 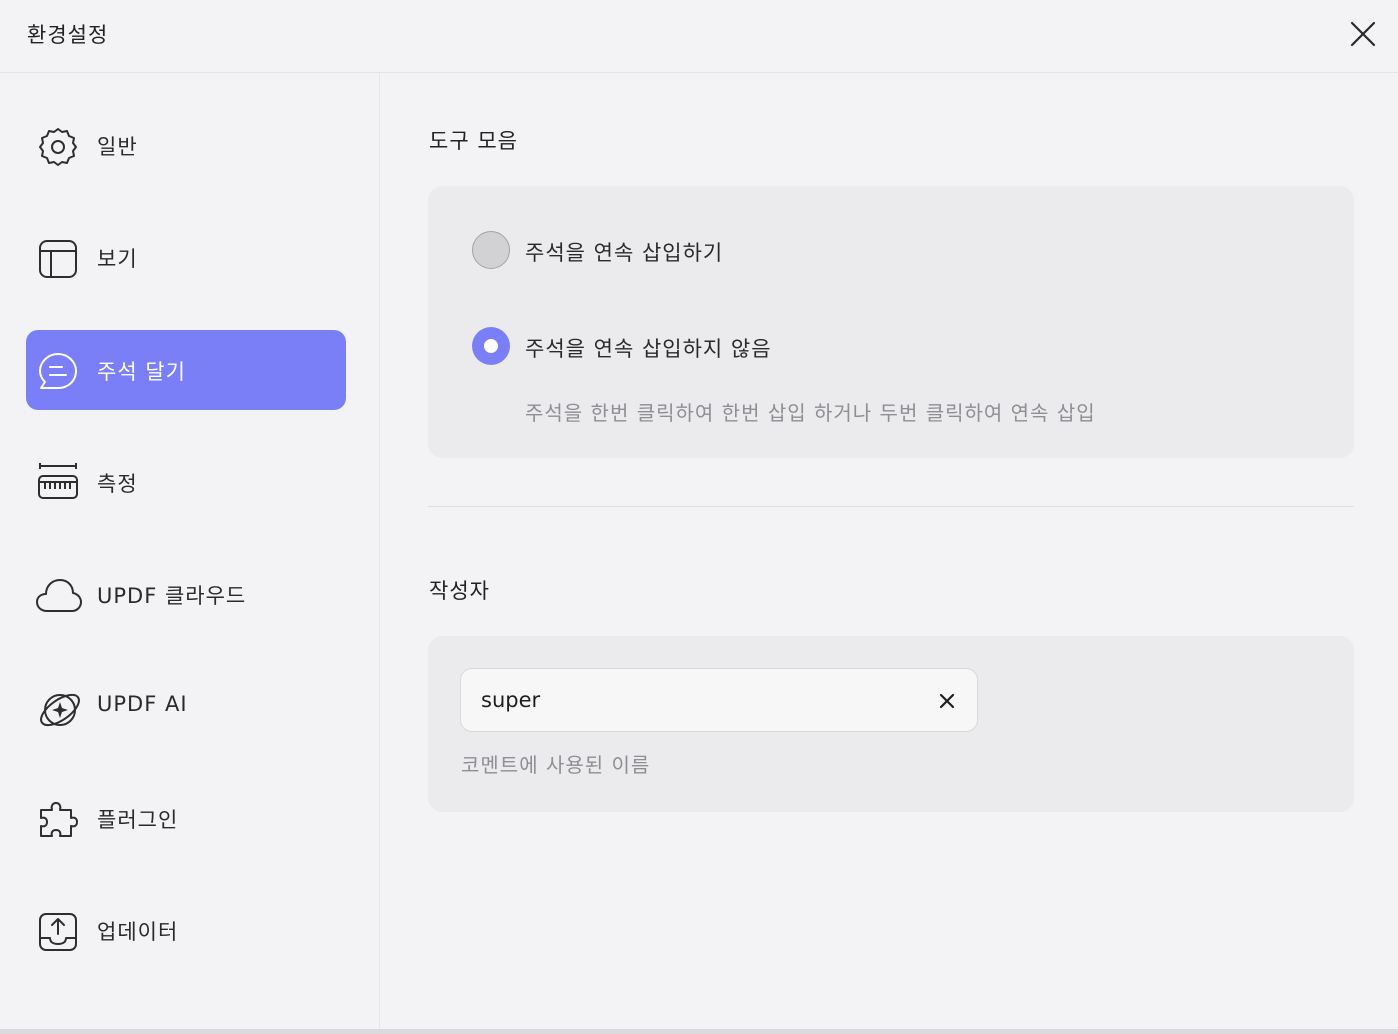 What do you see at coordinates (186, 482) in the screenshot?
I see `sidebar-item-measure: 측정` at bounding box center [186, 482].